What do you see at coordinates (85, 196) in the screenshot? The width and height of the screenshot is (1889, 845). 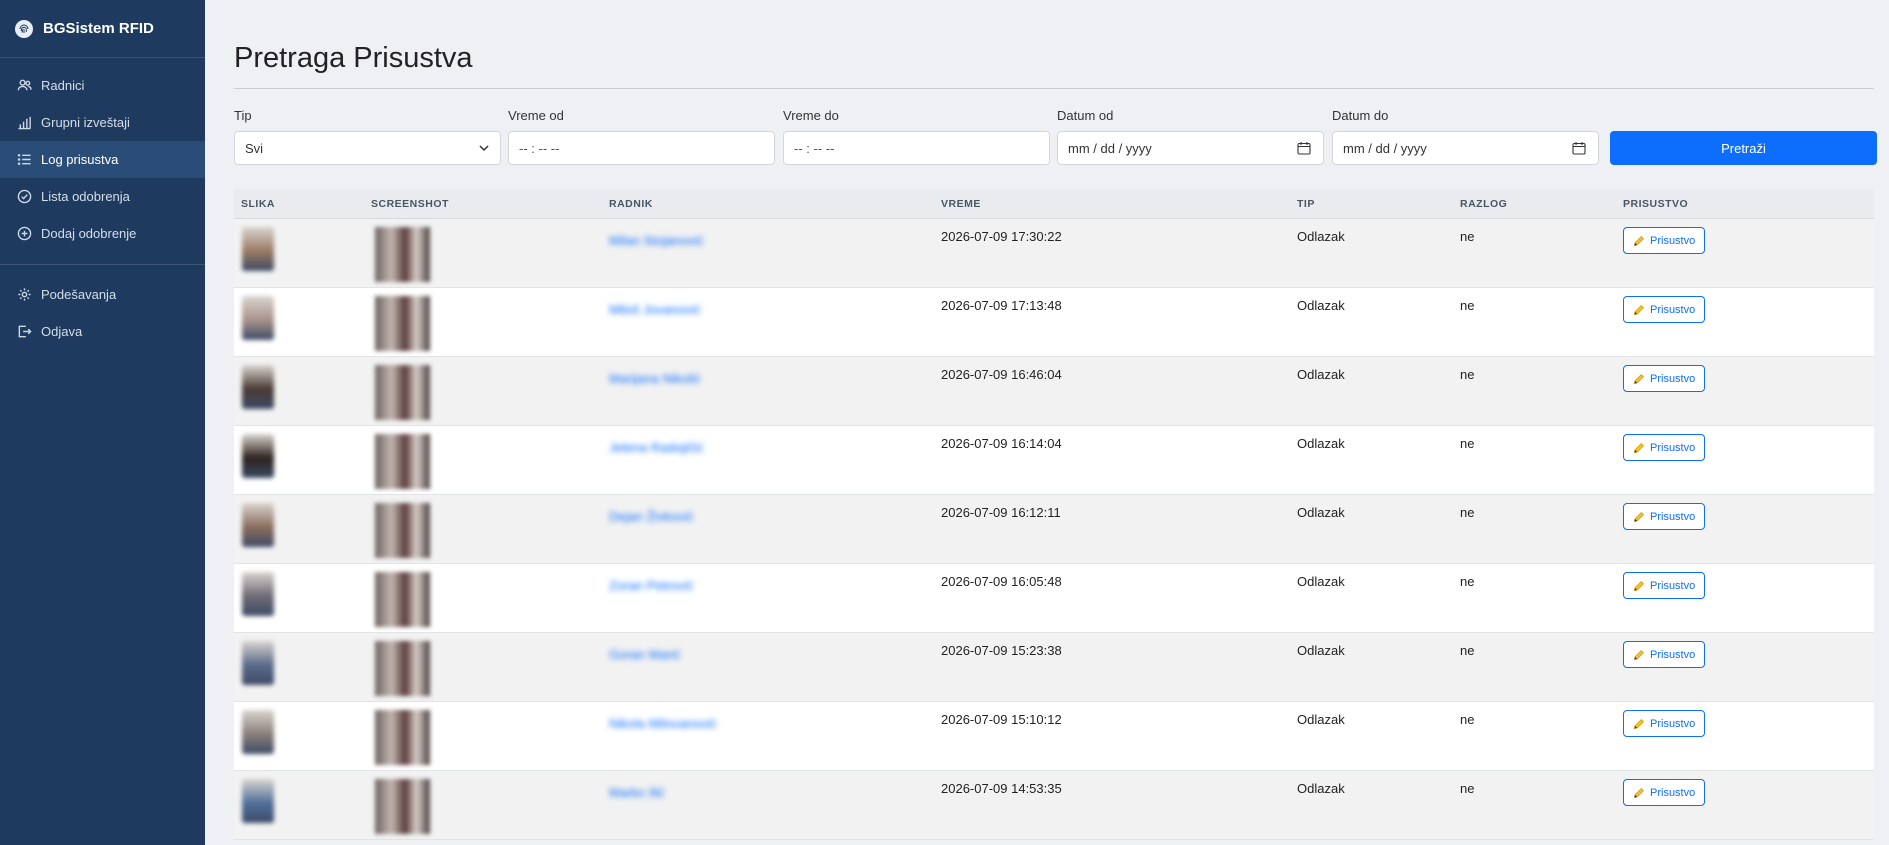 I see `sidebar-item-label: Lista odobrenja` at bounding box center [85, 196].